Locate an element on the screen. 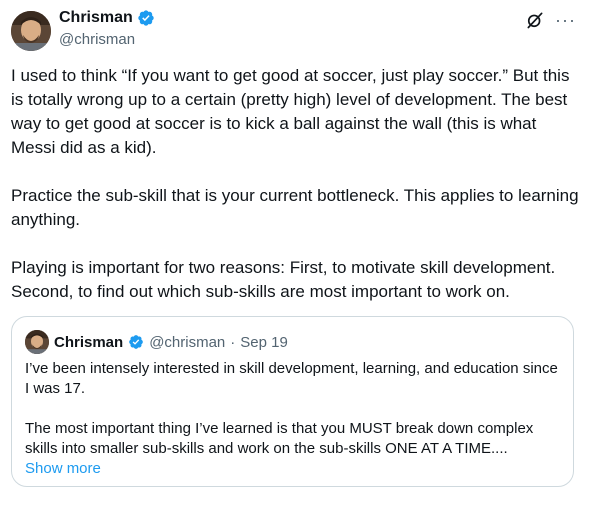 The height and width of the screenshot is (506, 590). author-name-row: Chrisman is located at coordinates (107, 18).